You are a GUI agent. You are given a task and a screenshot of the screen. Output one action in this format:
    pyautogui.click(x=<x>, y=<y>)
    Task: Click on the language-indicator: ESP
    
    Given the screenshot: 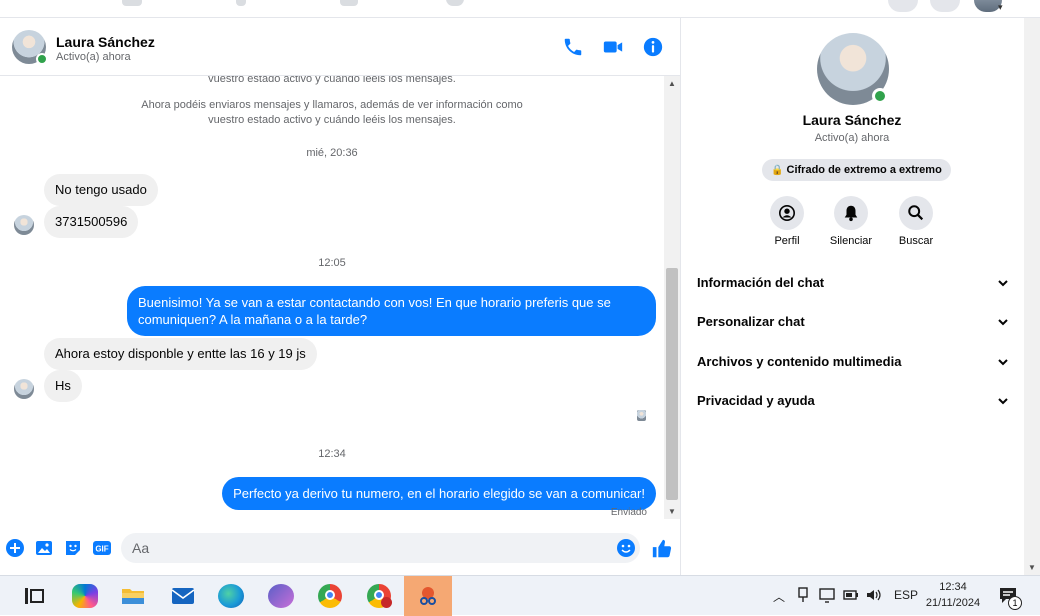 What is the action you would take?
    pyautogui.click(x=906, y=595)
    